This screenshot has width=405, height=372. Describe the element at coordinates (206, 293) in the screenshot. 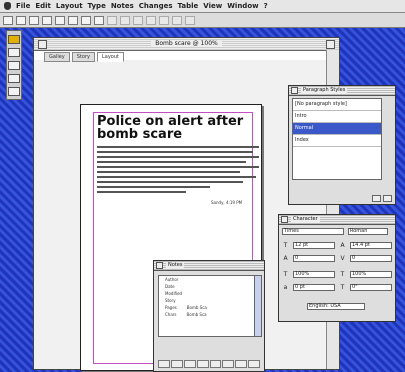

I see `list-item: Modified` at that location.